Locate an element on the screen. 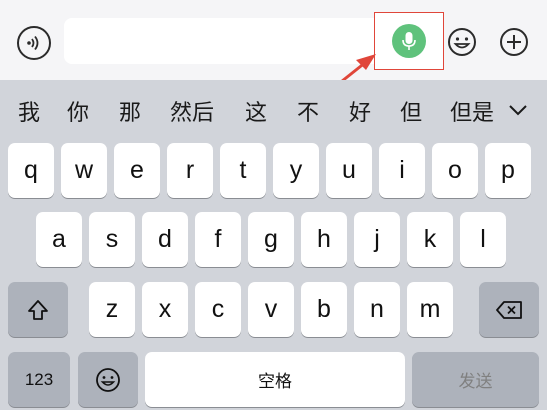 The height and width of the screenshot is (410, 547). expand-candidates-button is located at coordinates (518, 110).